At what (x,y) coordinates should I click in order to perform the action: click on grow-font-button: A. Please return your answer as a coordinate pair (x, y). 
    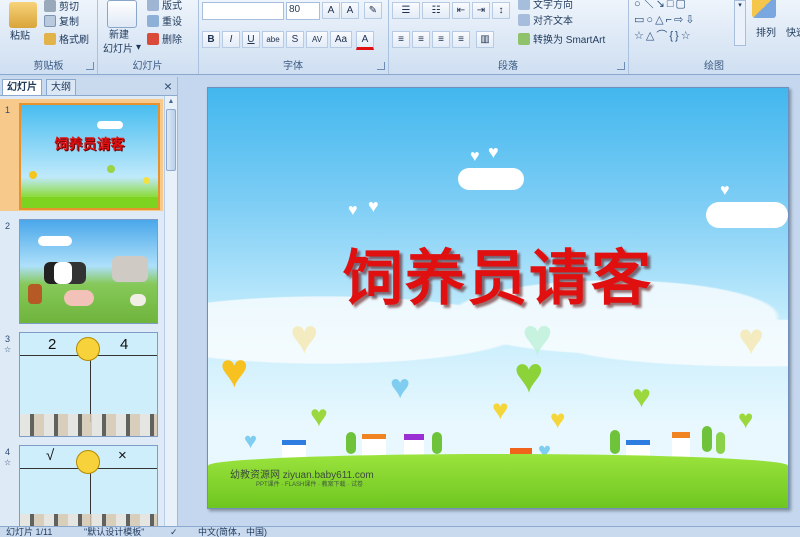
    Looking at the image, I should click on (331, 10).